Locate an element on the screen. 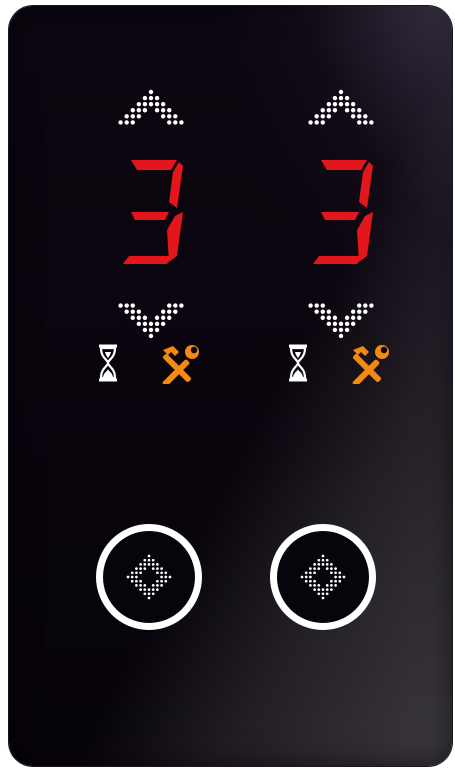  call-button-right is located at coordinates (323, 577).